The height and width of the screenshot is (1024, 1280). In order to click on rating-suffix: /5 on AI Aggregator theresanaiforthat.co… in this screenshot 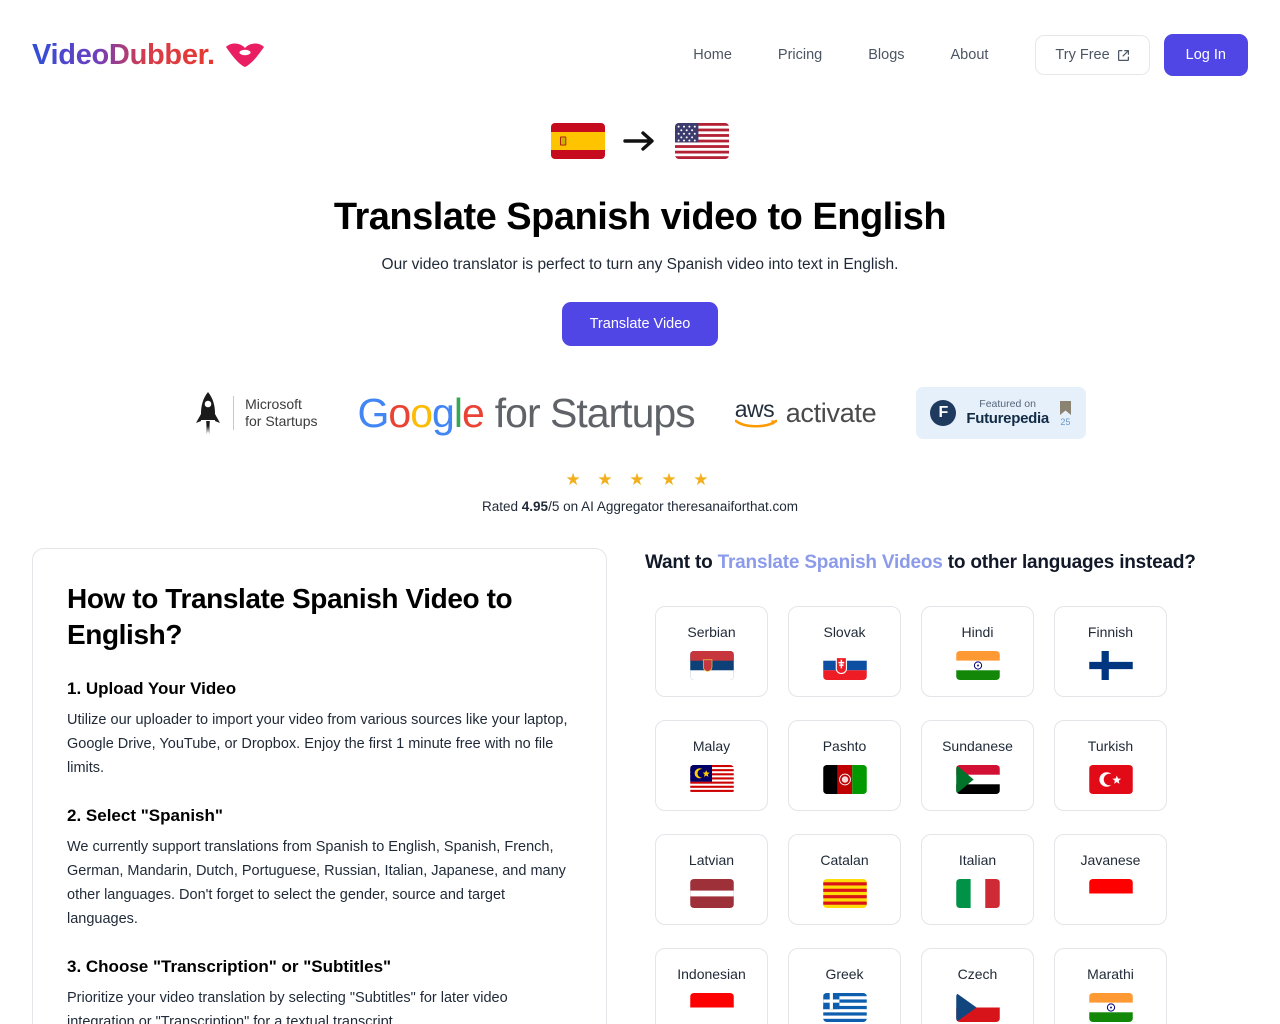, I will do `click(673, 506)`.